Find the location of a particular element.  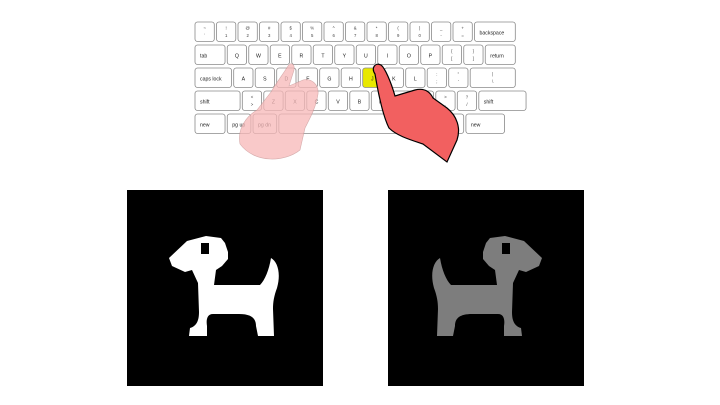

key-r0c6: ^6 is located at coordinates (333, 31).